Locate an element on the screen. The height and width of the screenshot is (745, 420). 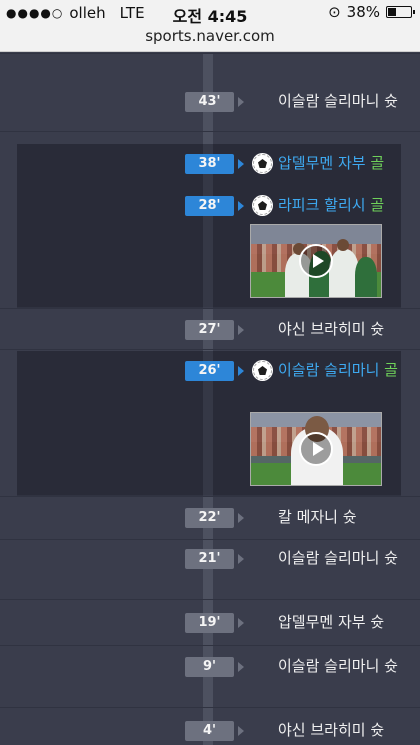
rotation-lock-icon: ⊙ is located at coordinates (334, 12).